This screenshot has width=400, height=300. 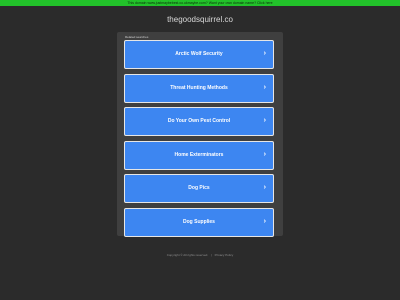 I want to click on related-link-dog-pics: Dog Pics ›, so click(x=199, y=189).